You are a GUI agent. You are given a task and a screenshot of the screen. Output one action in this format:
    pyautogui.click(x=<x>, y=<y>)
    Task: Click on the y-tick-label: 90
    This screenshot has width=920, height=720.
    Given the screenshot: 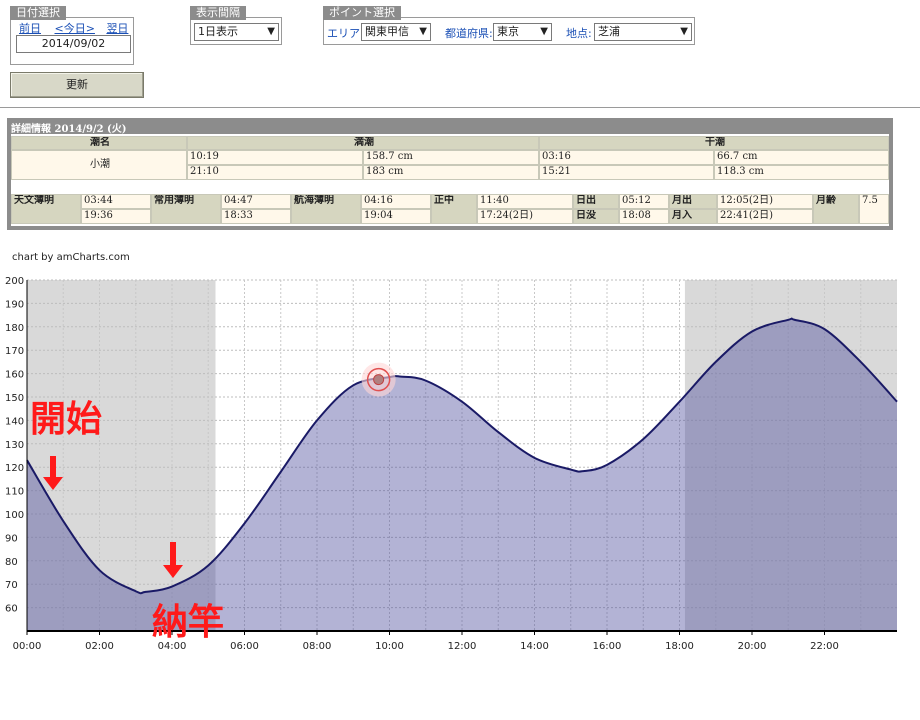 What is the action you would take?
    pyautogui.click(x=11, y=538)
    